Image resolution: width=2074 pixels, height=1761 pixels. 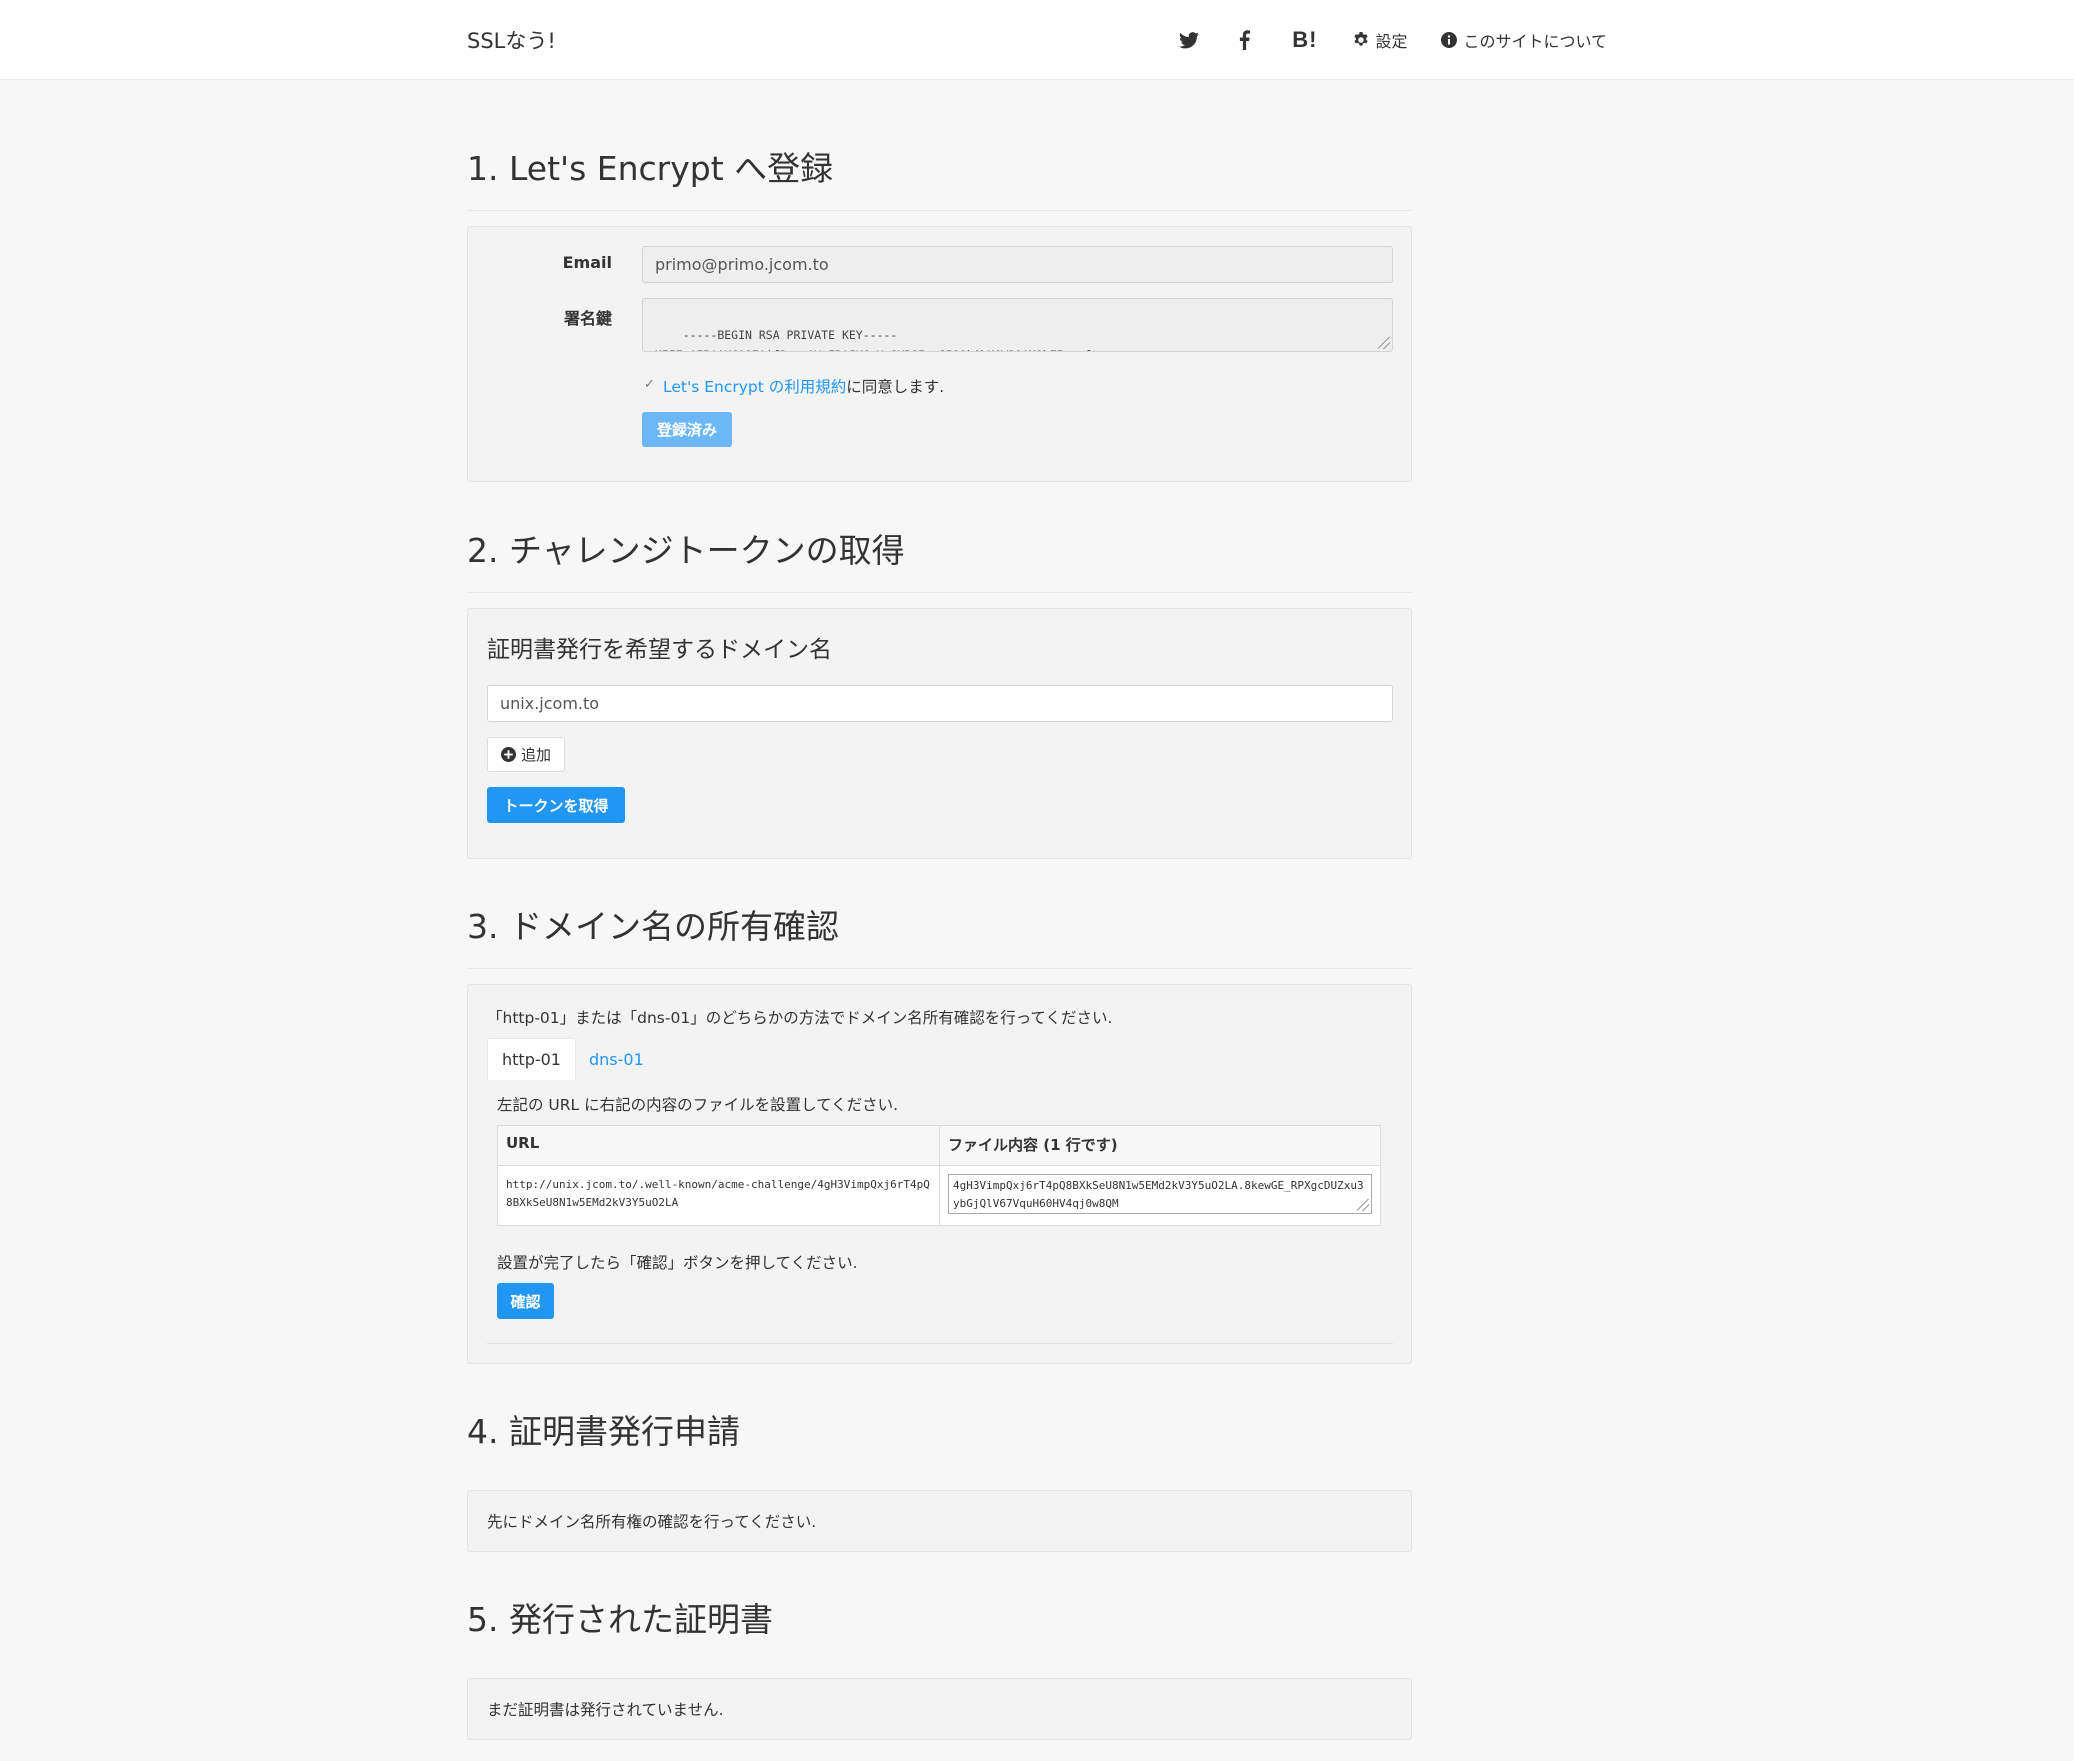 I want to click on file-content-column-header: ファイル内容 (1 行です), so click(x=1160, y=1145).